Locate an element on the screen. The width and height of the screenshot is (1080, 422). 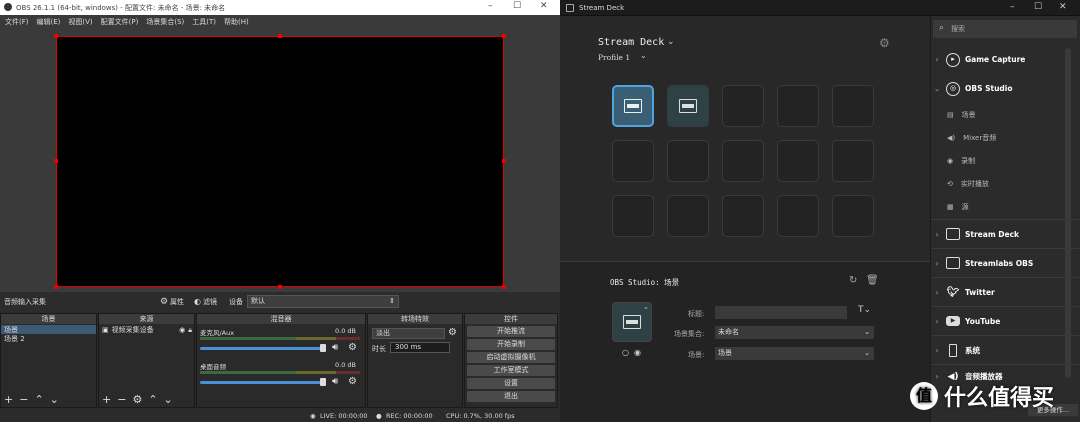
category-game-capture: › ▸ Game Capture is located at coordinates (1005, 59).